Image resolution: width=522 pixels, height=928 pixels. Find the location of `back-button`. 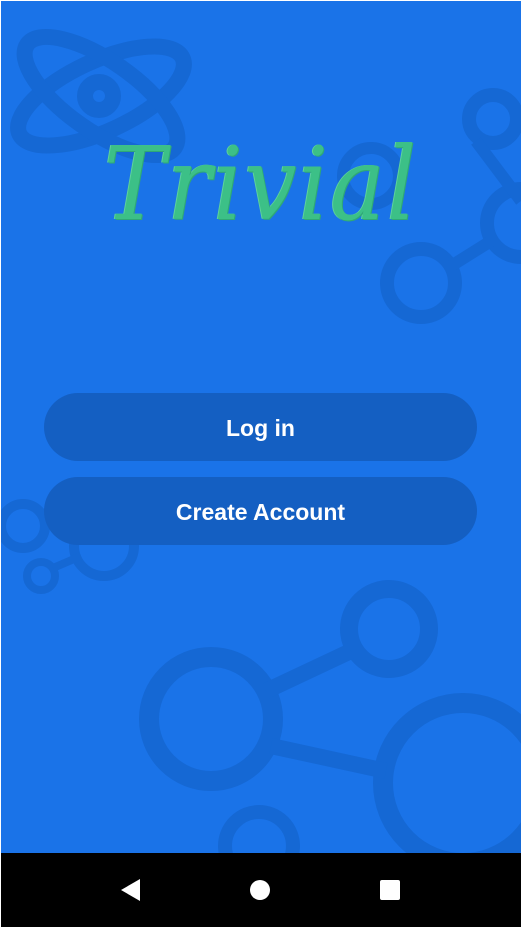

back-button is located at coordinates (131, 890).